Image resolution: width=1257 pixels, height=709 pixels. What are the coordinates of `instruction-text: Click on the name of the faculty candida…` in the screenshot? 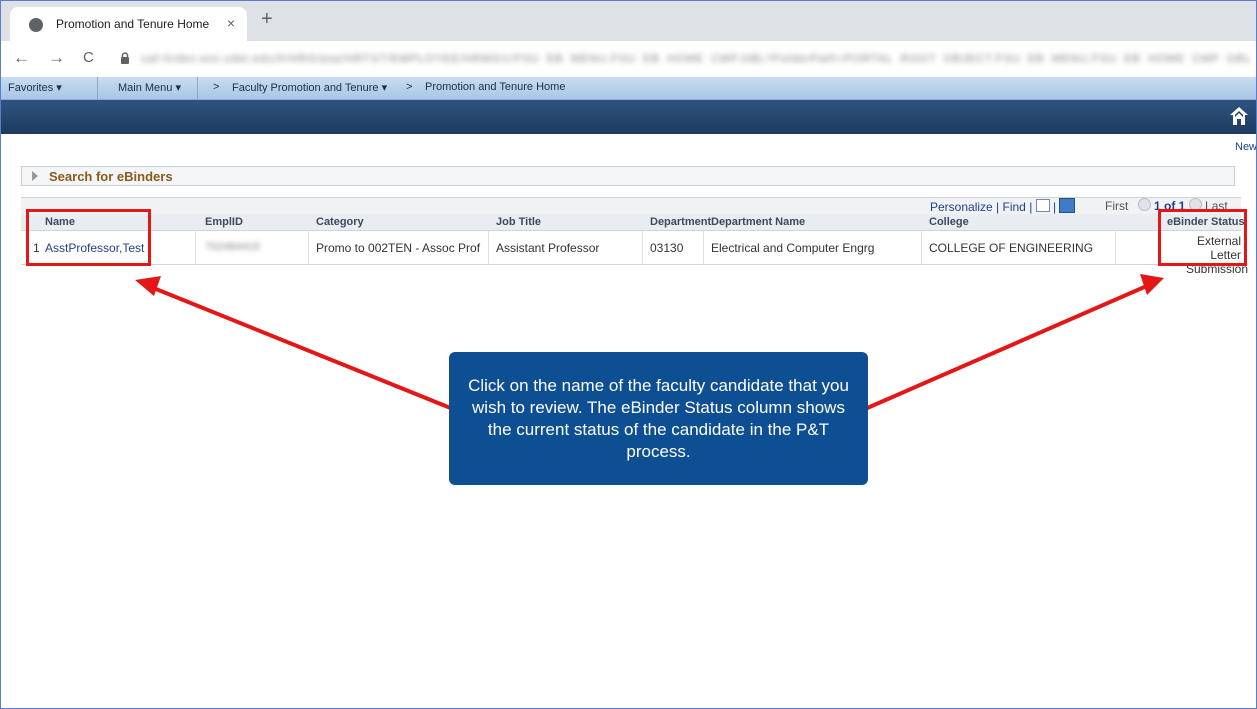 It's located at (658, 418).